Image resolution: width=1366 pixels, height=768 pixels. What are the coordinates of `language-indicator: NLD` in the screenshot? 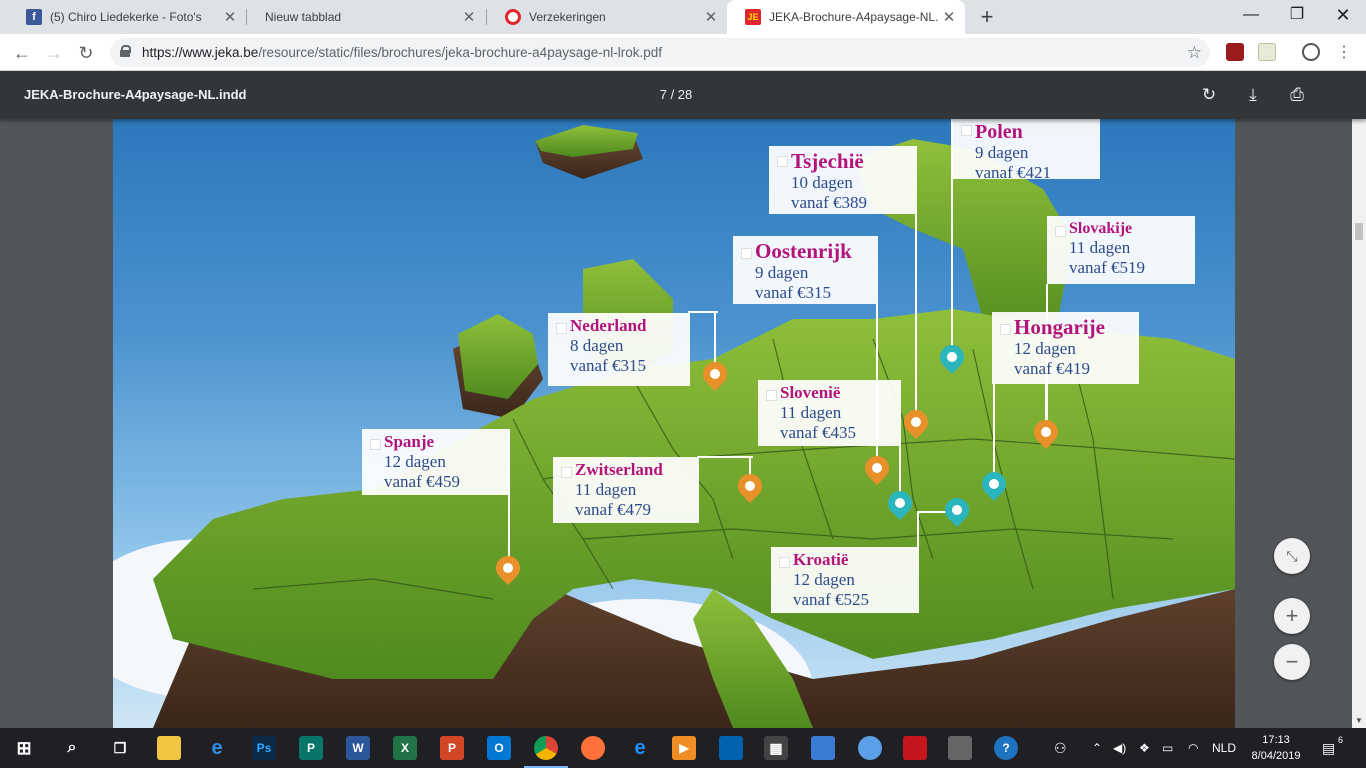 It's located at (1224, 748).